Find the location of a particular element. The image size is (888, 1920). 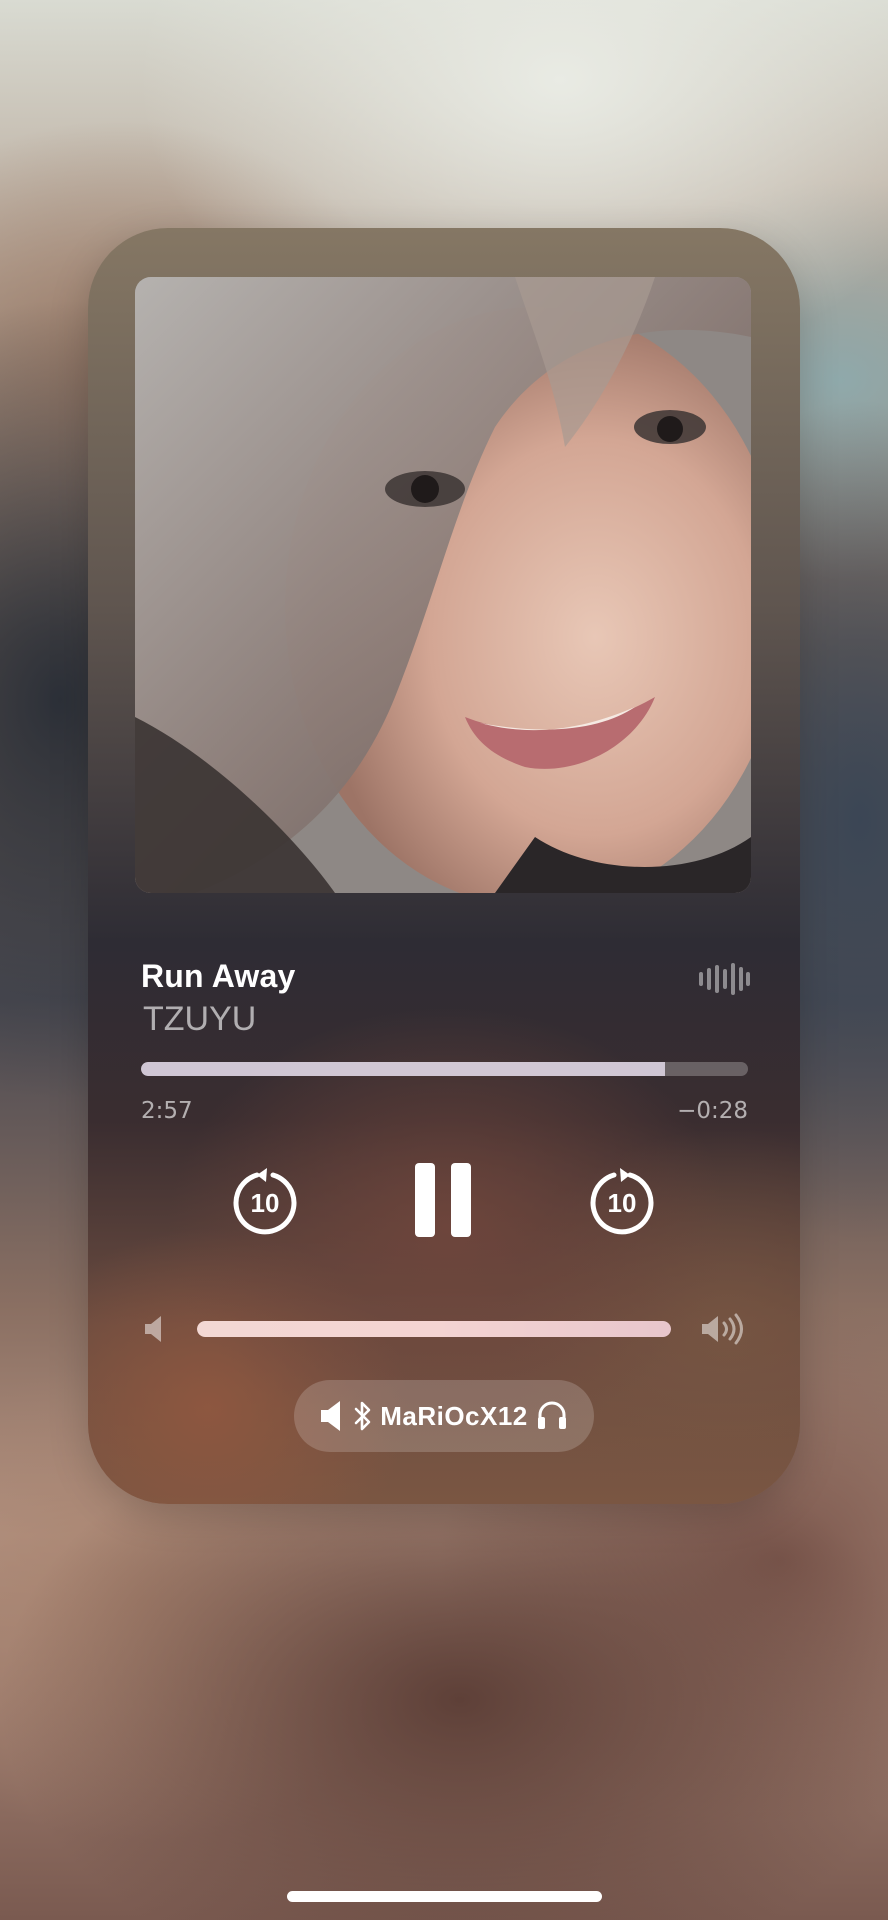

volume-slider is located at coordinates (434, 1329).